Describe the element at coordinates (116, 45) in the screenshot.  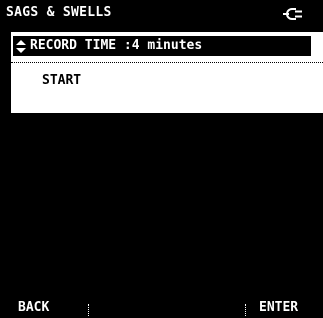
I see `record-time-label: RECORD TIME :4 minutes` at that location.